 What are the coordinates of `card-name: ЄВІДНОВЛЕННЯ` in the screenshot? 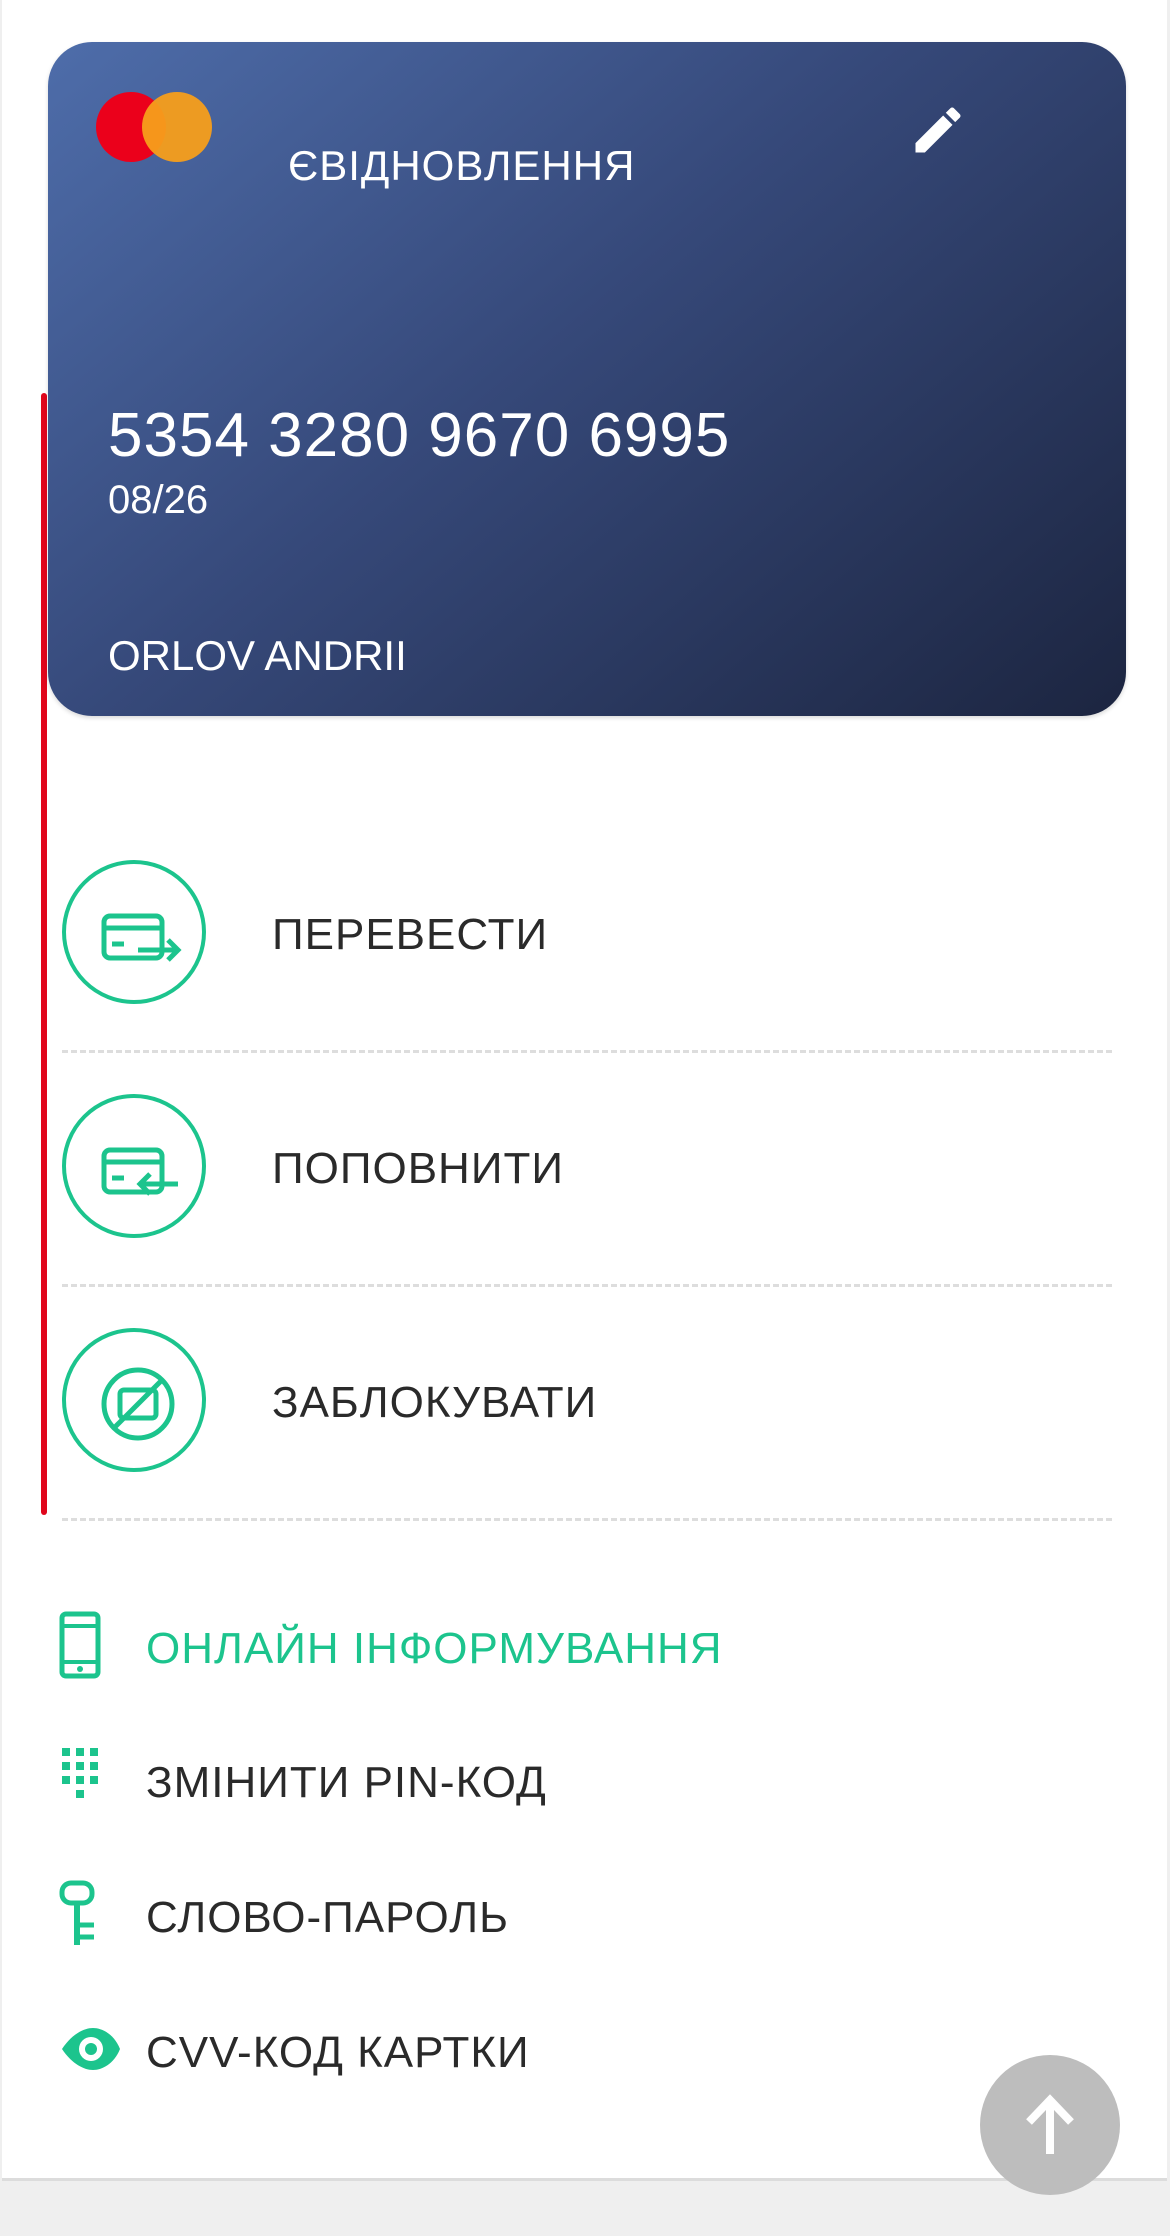 It's located at (462, 165).